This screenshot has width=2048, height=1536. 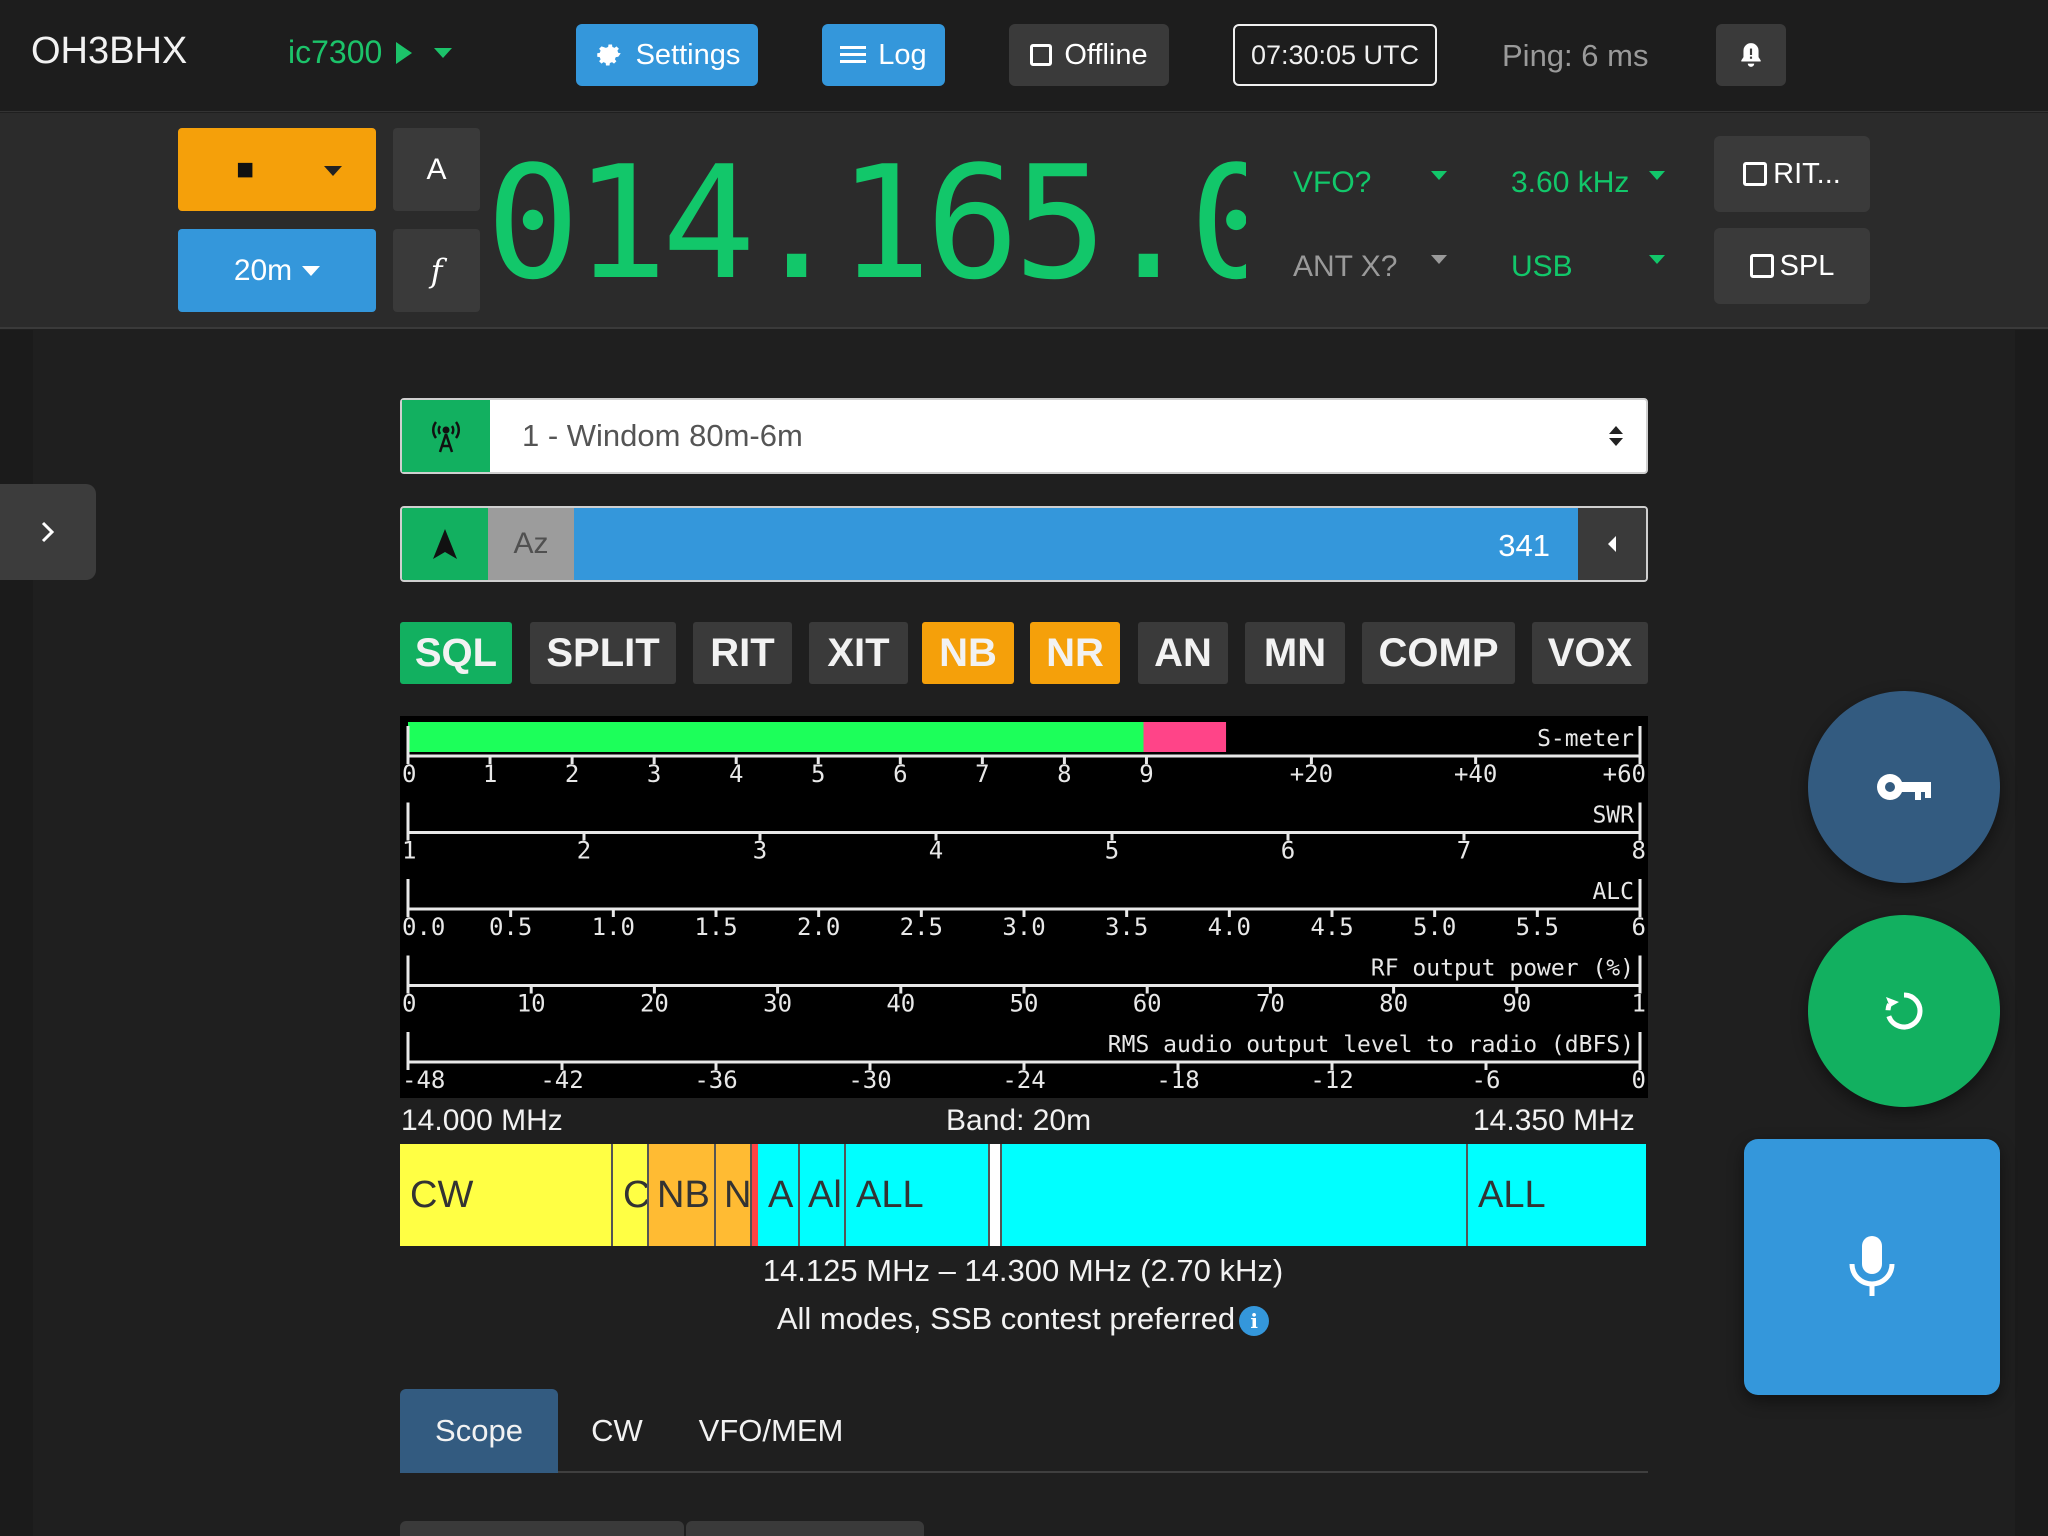 I want to click on mic-button, so click(x=1872, y=1267).